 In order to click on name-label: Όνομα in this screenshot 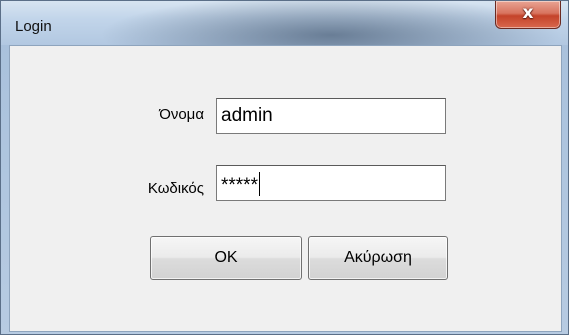, I will do `click(181, 114)`.